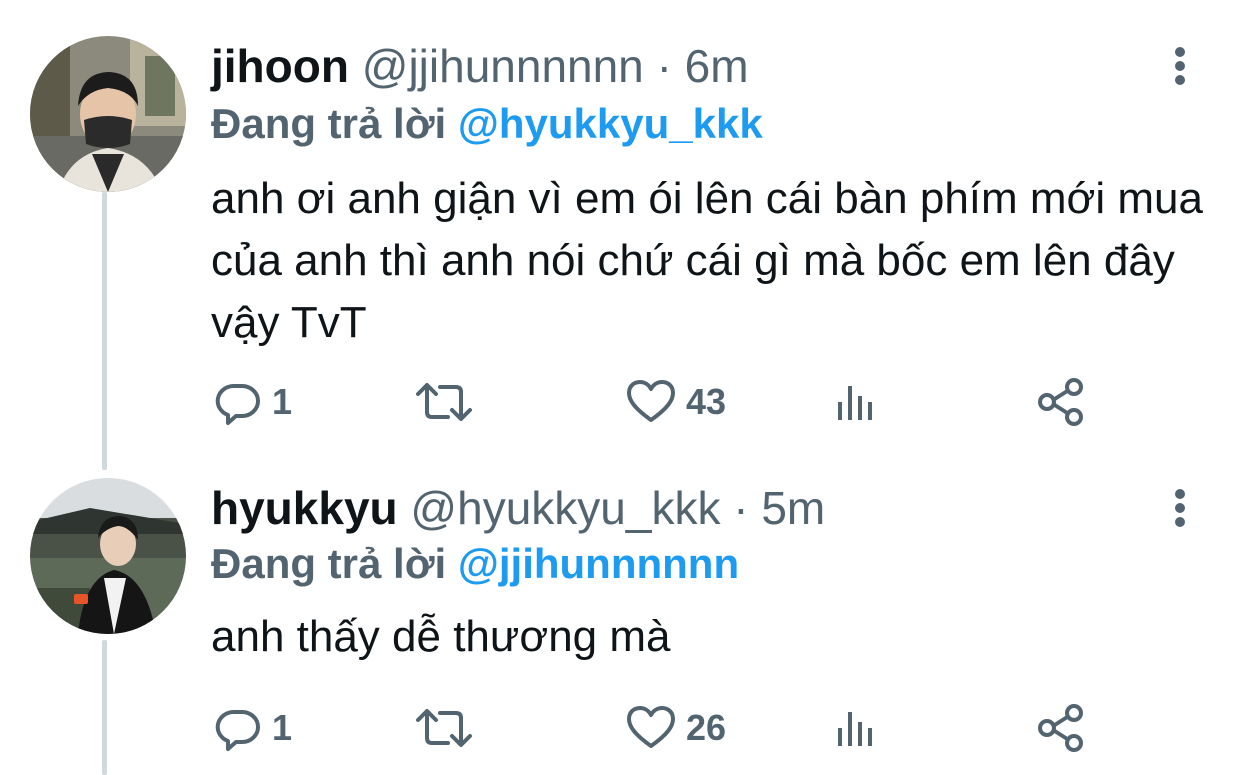 This screenshot has height=775, width=1242. What do you see at coordinates (304, 508) in the screenshot?
I see `display-name: hyukkyu` at bounding box center [304, 508].